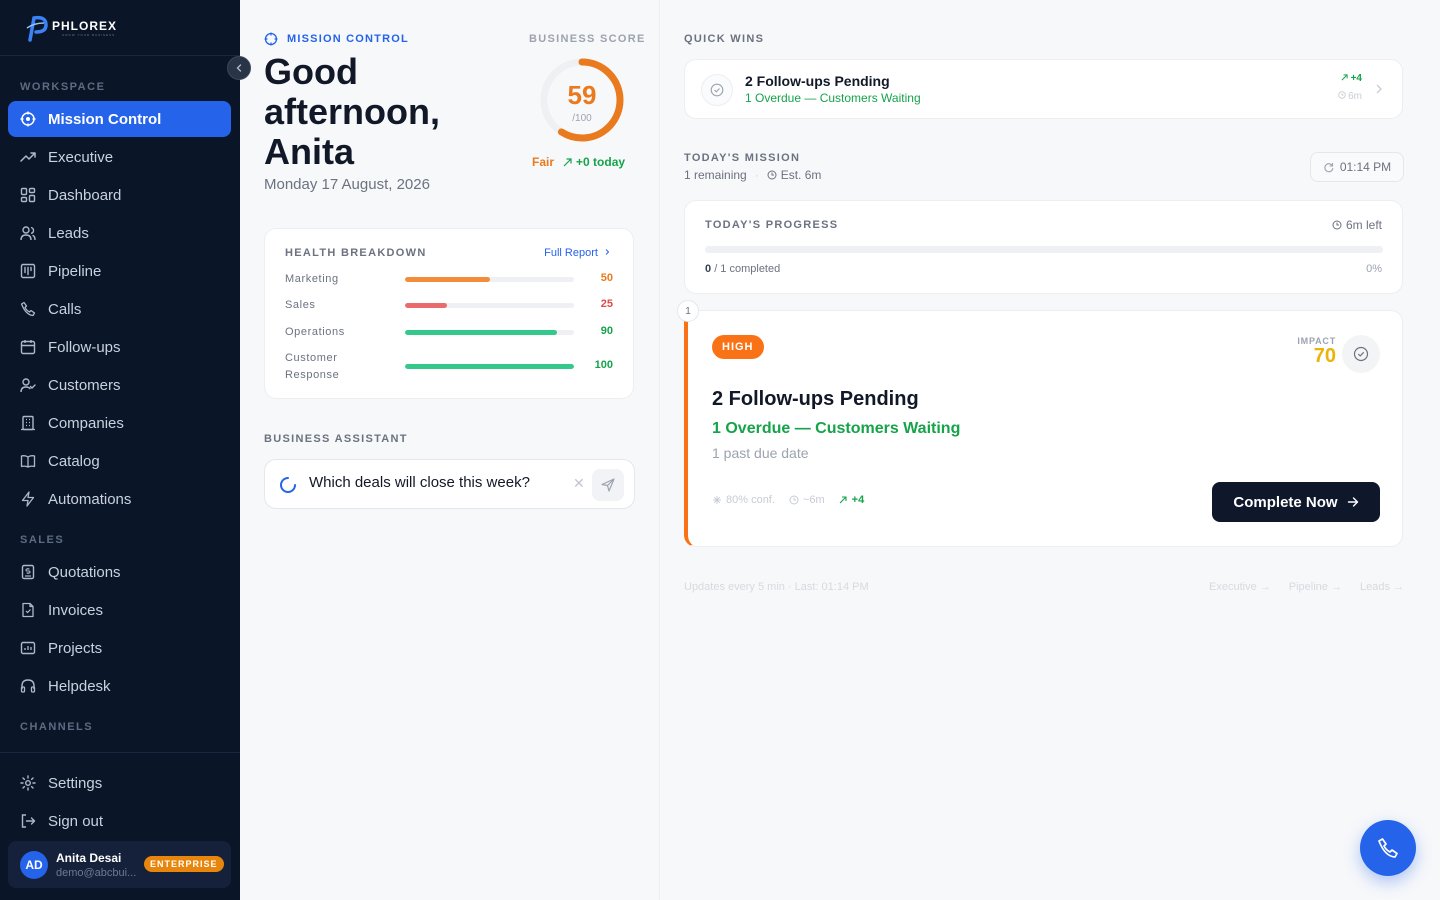  What do you see at coordinates (312, 279) in the screenshot?
I see `health-row-label: Marketing` at bounding box center [312, 279].